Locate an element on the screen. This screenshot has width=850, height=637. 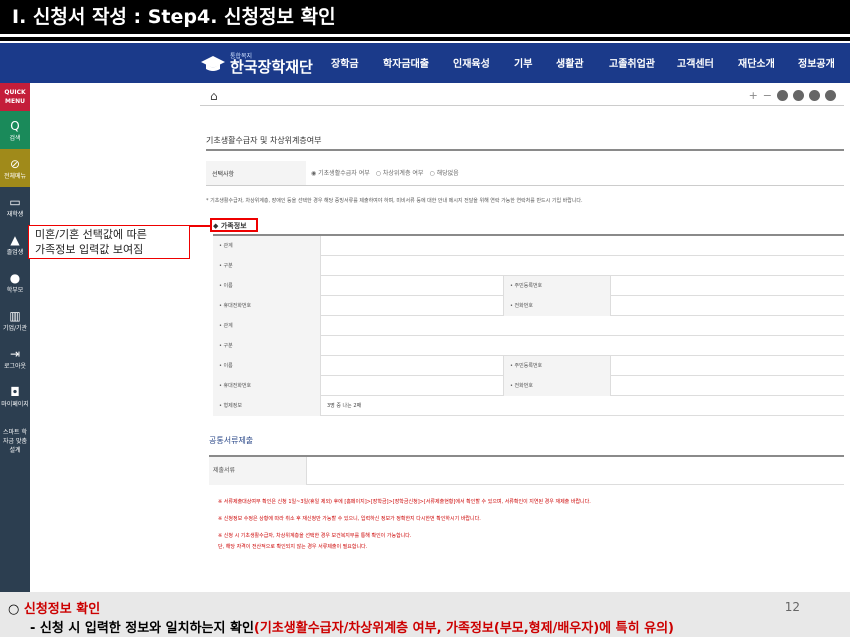
graduation-cap-icon is located at coordinates (213, 63).